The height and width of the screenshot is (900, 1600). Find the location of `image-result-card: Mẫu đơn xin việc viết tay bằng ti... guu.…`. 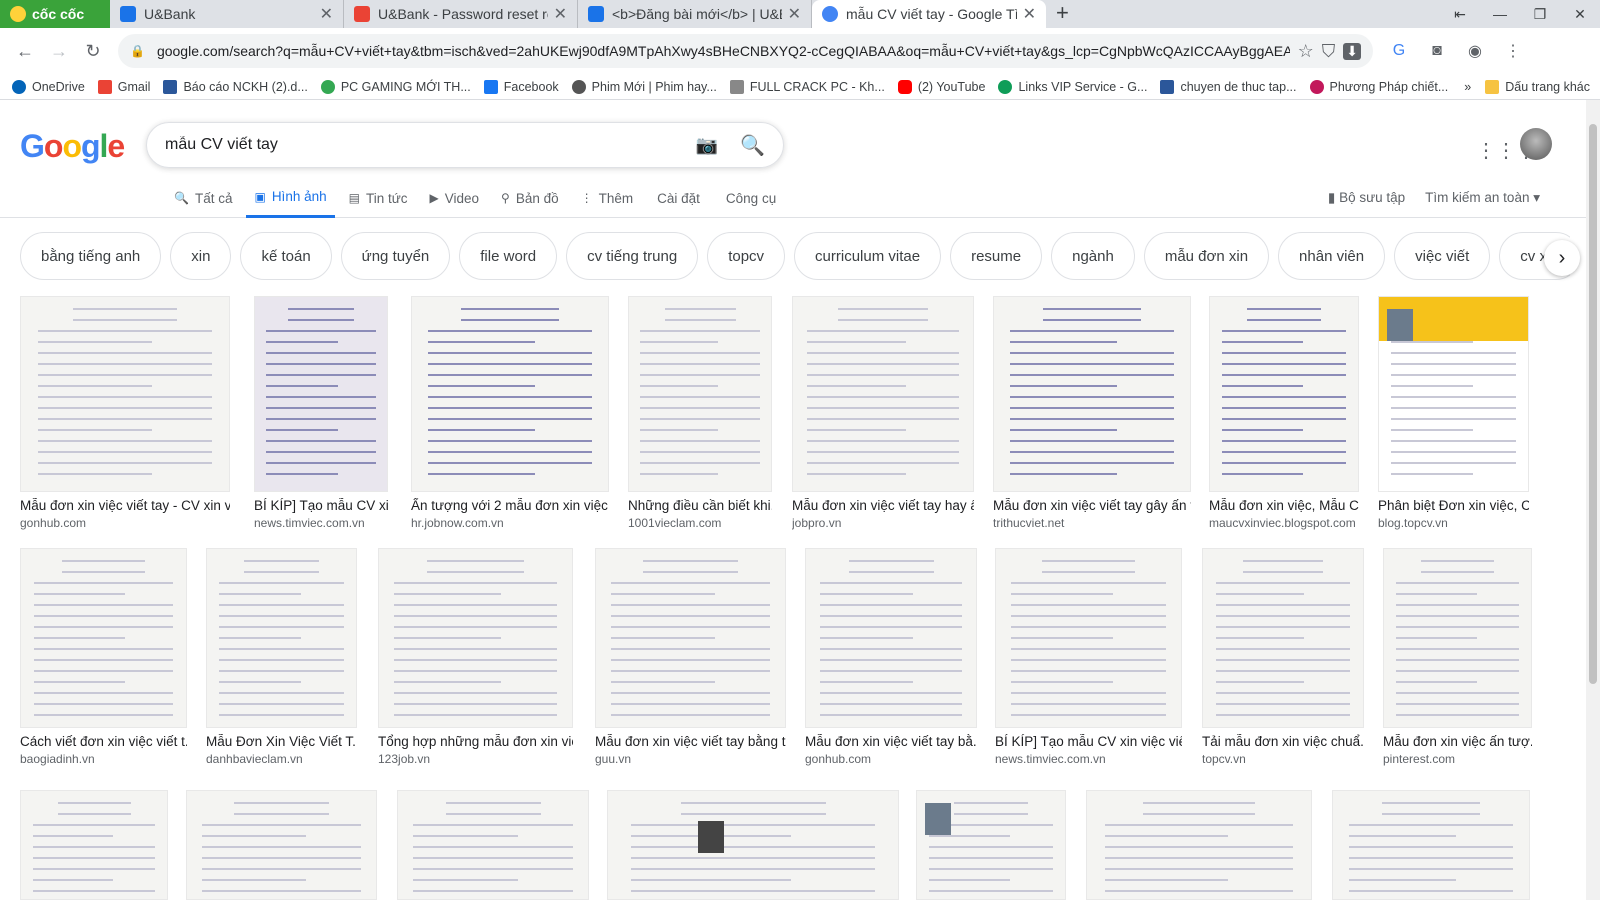

image-result-card: Mẫu đơn xin việc viết tay bằng ti... guu.… is located at coordinates (690, 657).